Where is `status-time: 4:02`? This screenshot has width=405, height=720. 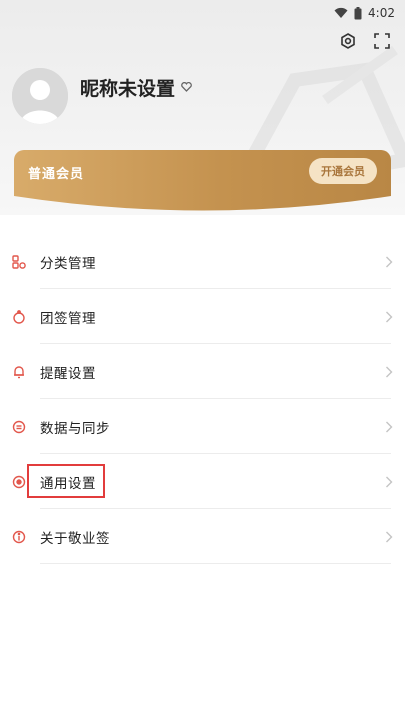
status-time: 4:02 is located at coordinates (381, 13).